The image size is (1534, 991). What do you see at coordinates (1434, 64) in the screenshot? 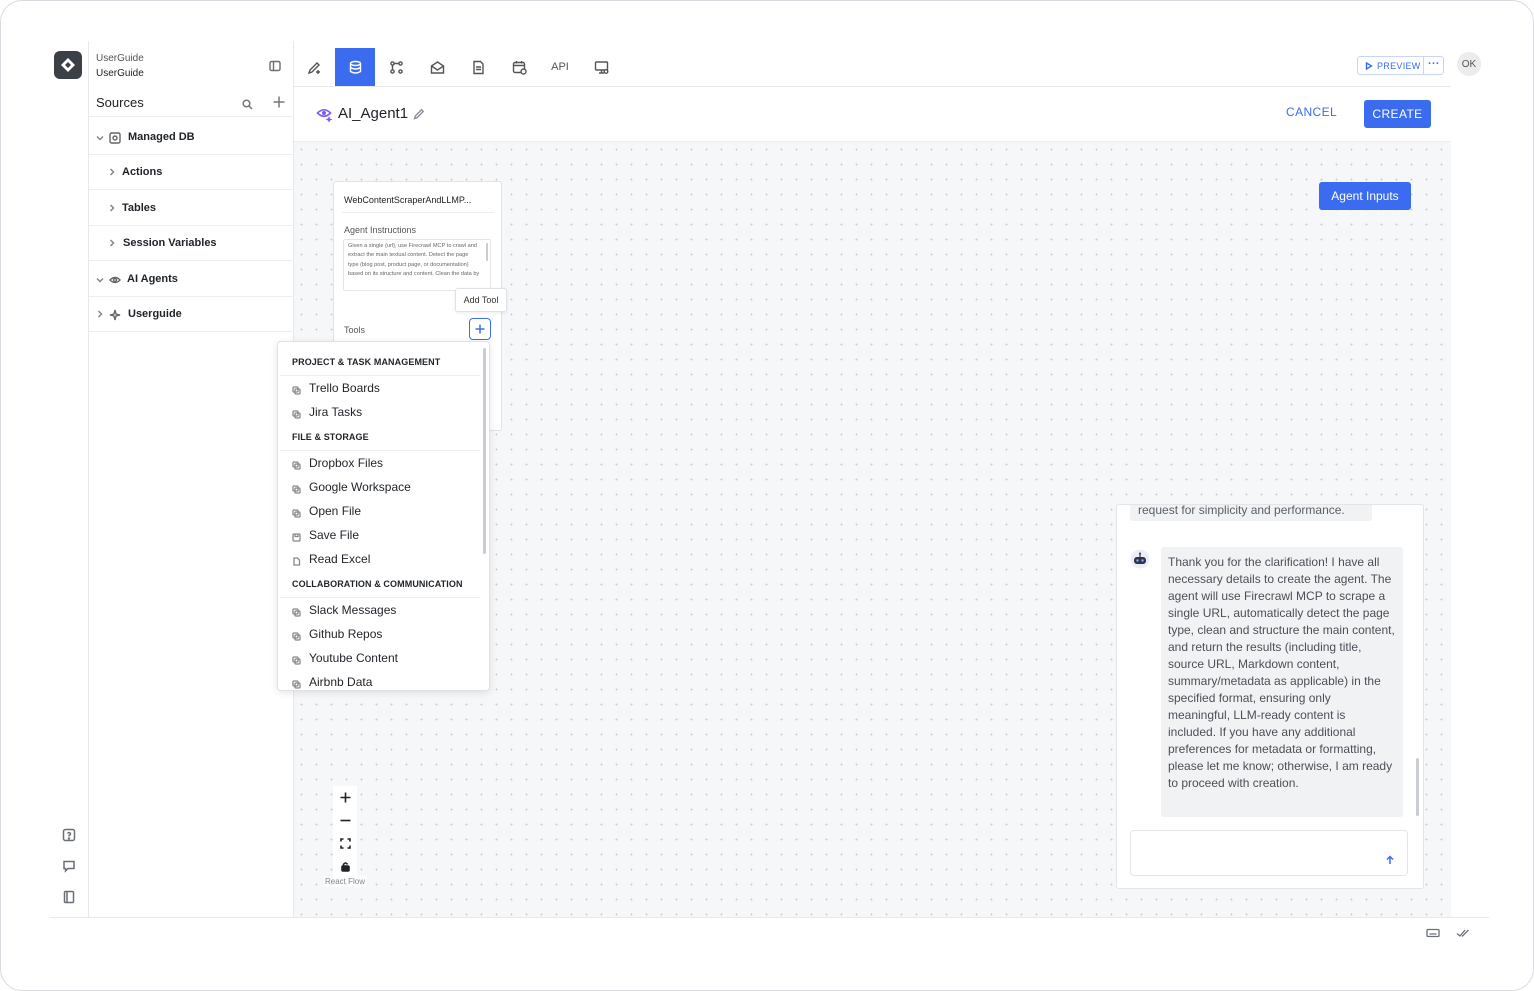
I see `more-options-button: ···` at bounding box center [1434, 64].